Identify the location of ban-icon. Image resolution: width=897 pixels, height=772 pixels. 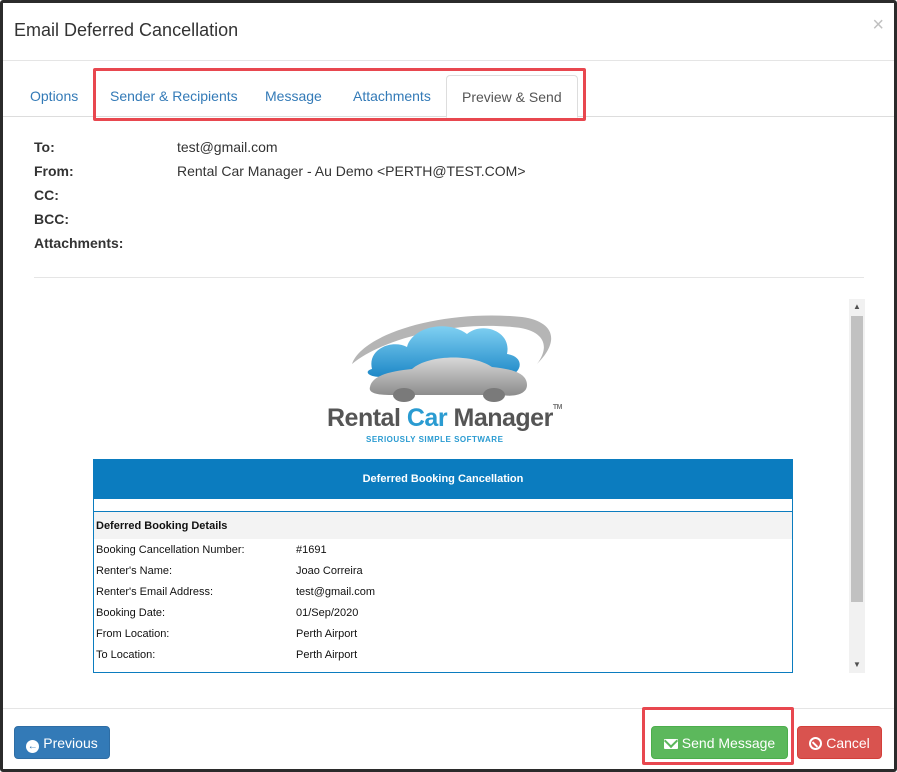
(816, 743).